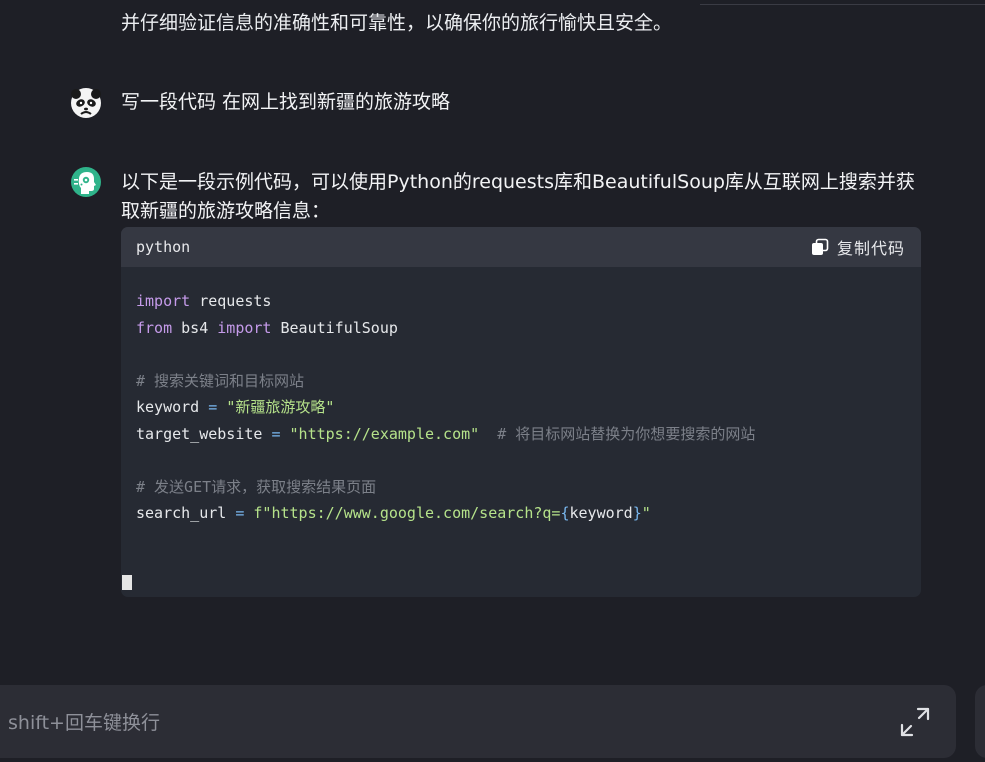 The image size is (985, 762). Describe the element at coordinates (870, 248) in the screenshot. I see `copy-code-label: 复制代码` at that location.